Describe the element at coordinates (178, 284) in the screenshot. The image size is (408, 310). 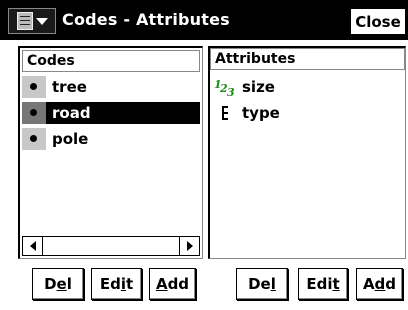
I see `btn-text: dd` at that location.